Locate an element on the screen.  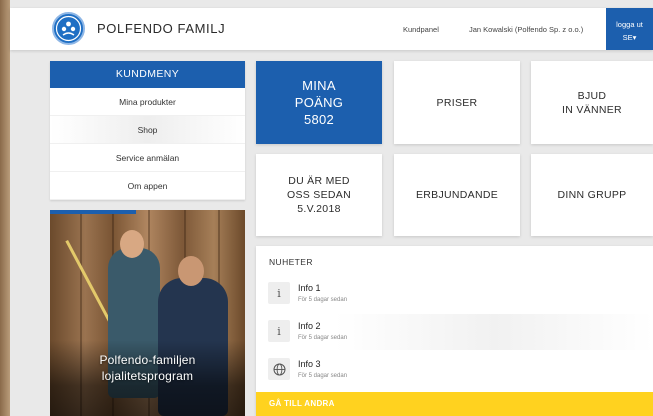
banner-caption: Polfendo-familjen lojalitetsprogram is located at coordinates (147, 368).